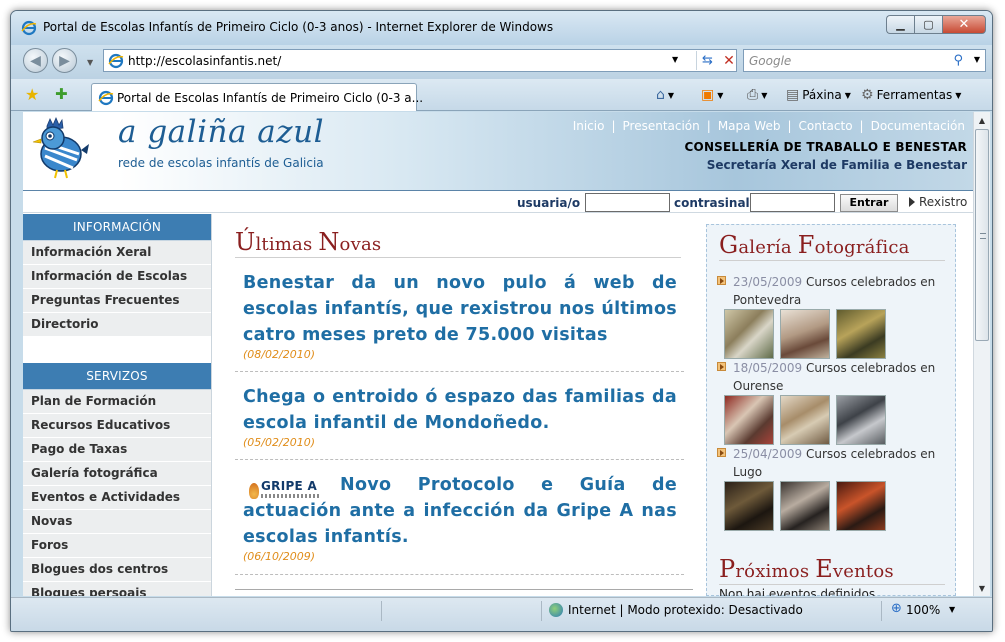 Image resolution: width=1005 pixels, height=642 pixels. I want to click on register-link: Rexistro, so click(938, 202).